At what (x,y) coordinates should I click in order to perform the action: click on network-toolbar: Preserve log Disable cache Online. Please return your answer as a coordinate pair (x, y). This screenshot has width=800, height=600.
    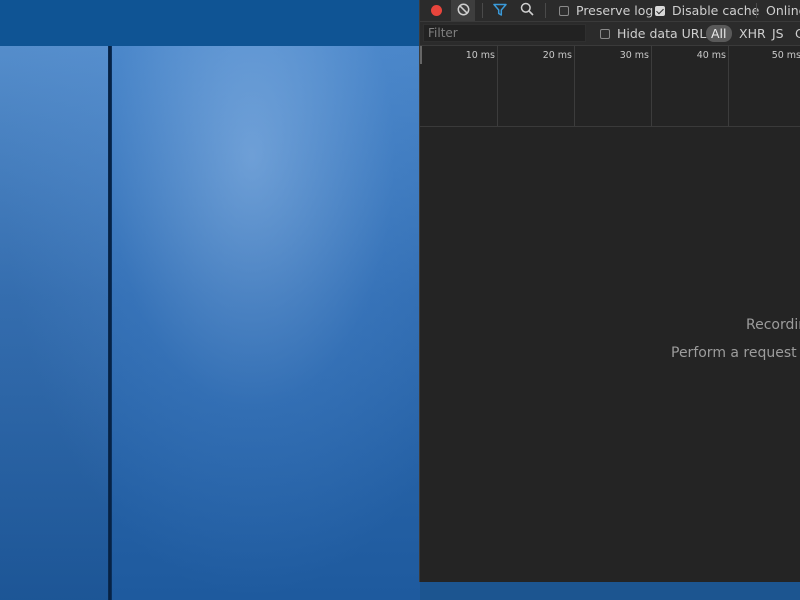
    Looking at the image, I should click on (610, 11).